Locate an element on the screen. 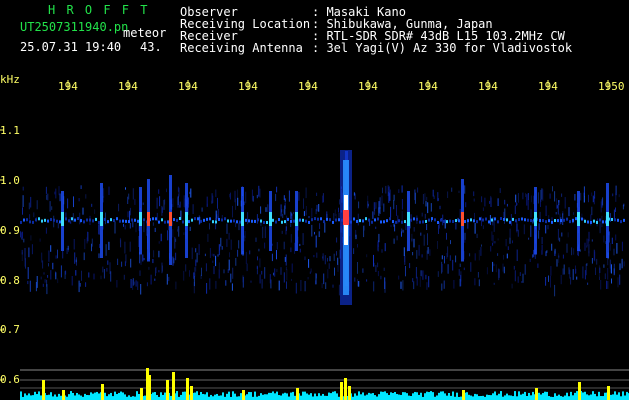 Image resolution: width=629 pixels, height=400 pixels. x-tick-label: 194 is located at coordinates (368, 86).